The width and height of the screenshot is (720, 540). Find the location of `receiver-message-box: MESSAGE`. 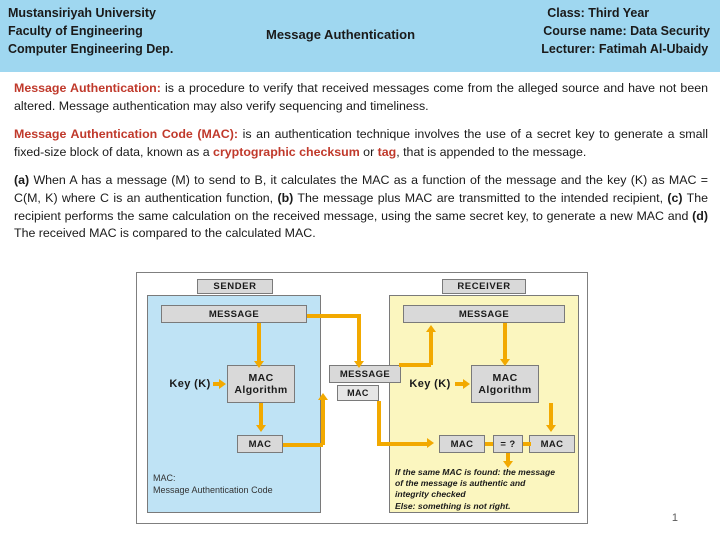

receiver-message-box: MESSAGE is located at coordinates (484, 314).